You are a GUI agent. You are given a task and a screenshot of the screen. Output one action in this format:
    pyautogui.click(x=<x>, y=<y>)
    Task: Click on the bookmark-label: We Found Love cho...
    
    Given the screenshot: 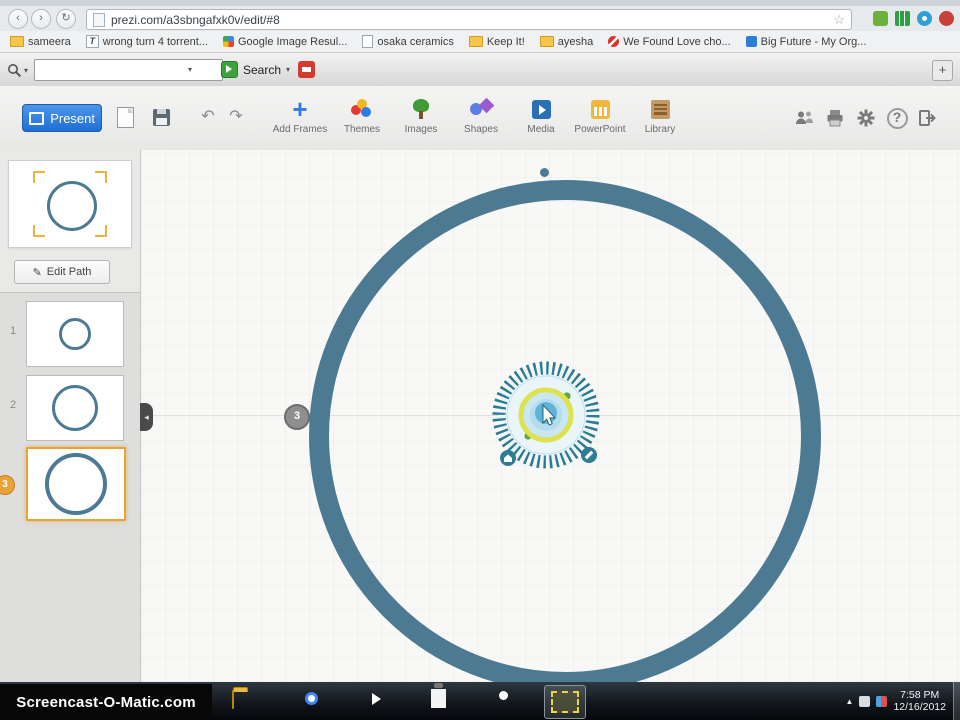 What is the action you would take?
    pyautogui.click(x=677, y=41)
    